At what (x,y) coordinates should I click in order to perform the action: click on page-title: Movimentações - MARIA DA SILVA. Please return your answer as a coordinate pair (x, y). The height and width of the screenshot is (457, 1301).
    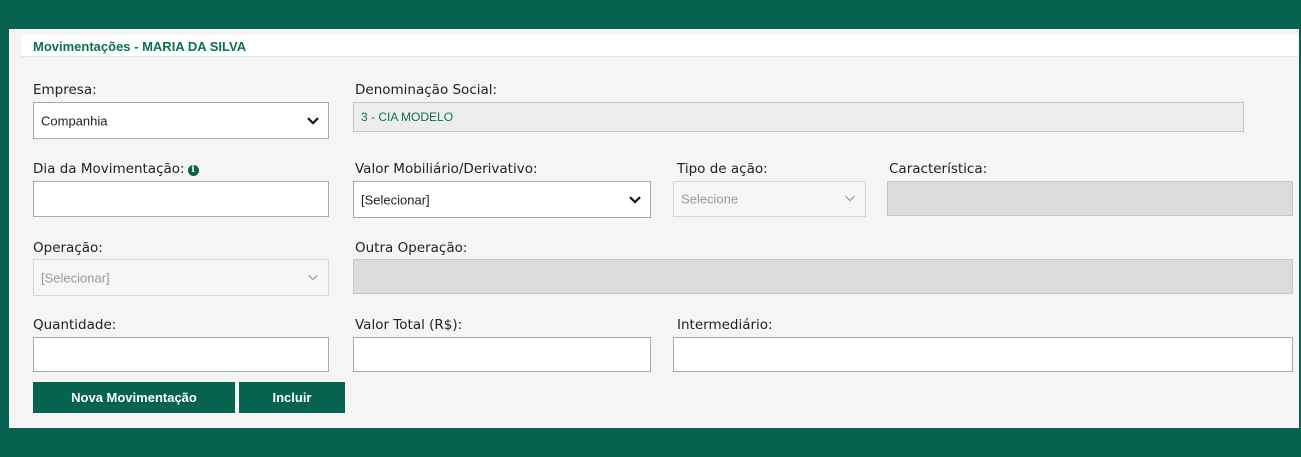
    Looking at the image, I should click on (140, 46).